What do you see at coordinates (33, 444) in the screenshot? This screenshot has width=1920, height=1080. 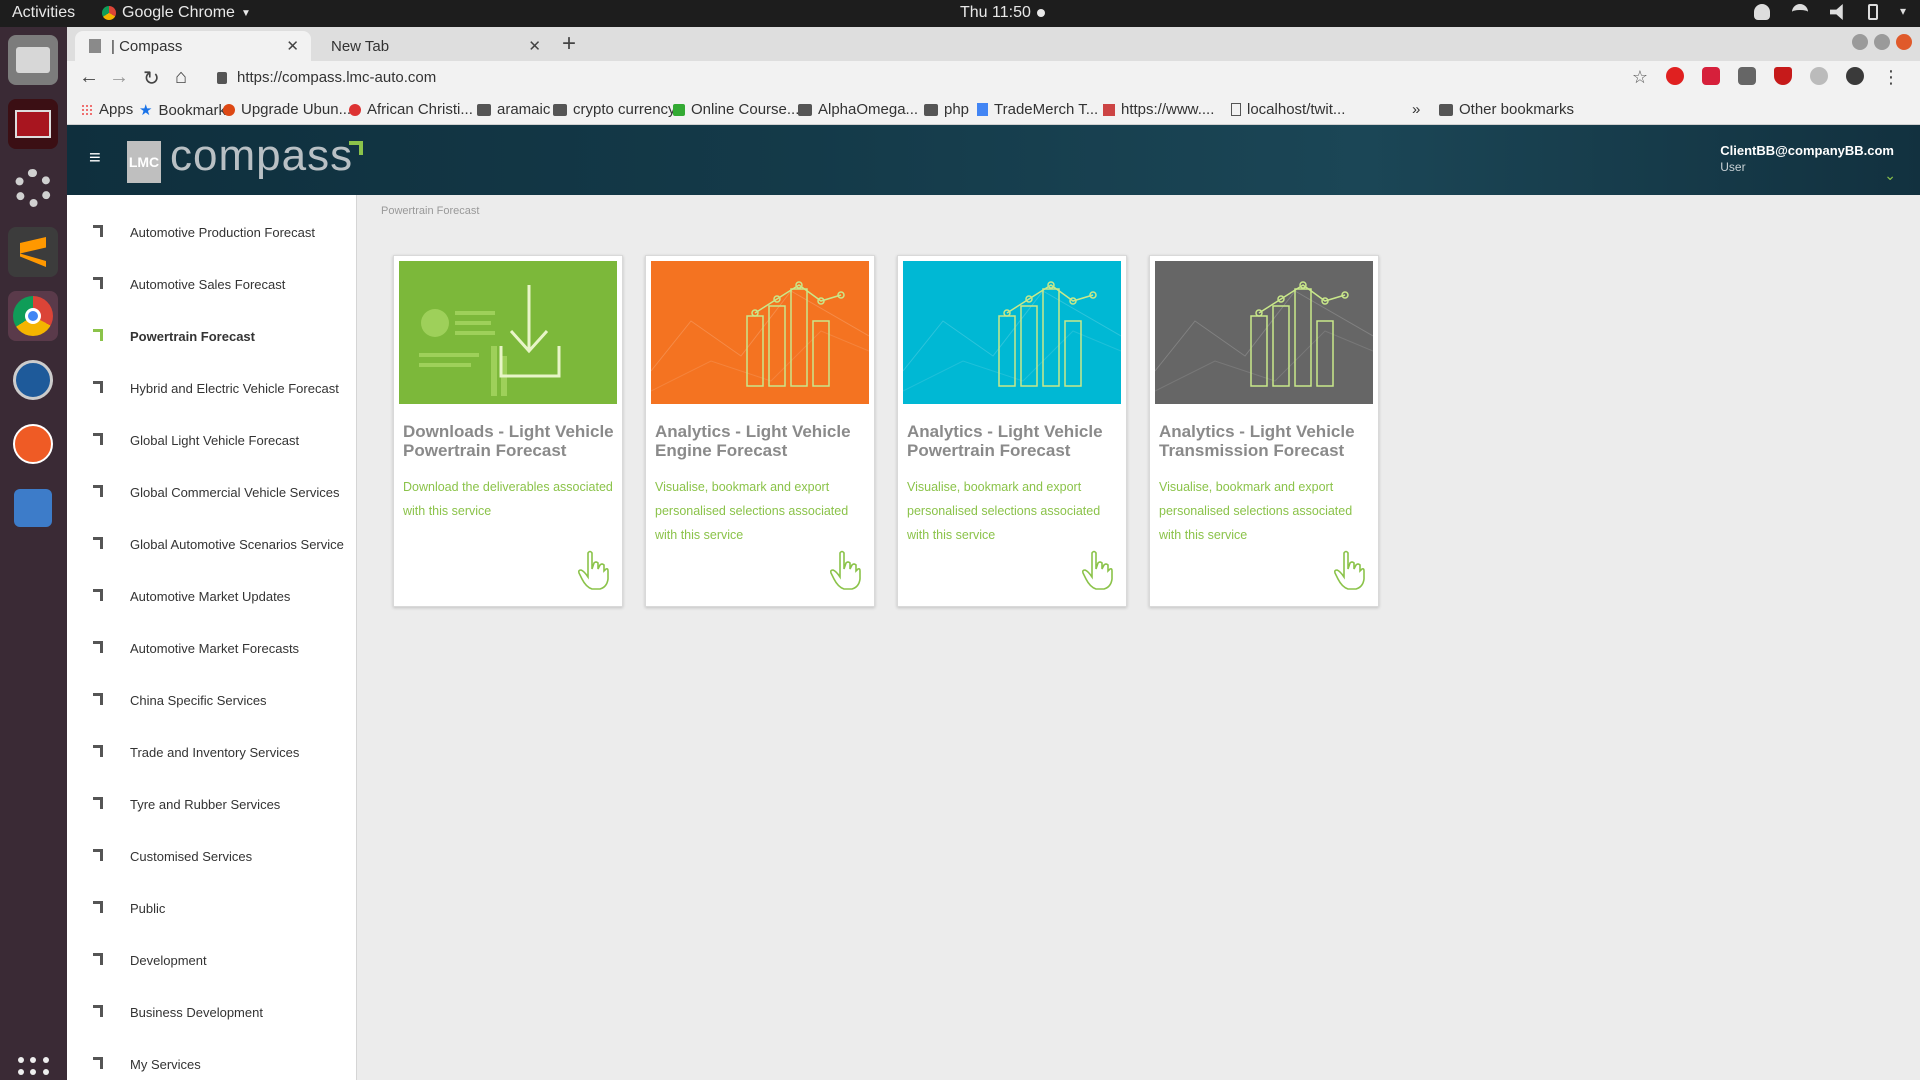 I see `postman-icon` at bounding box center [33, 444].